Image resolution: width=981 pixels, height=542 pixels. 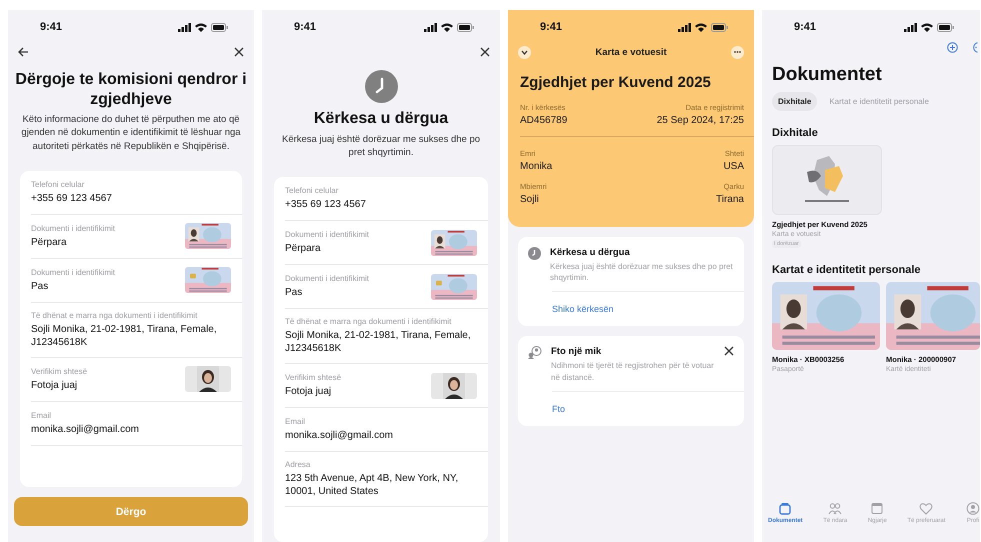 I want to click on detail-value: Tirana, so click(x=730, y=199).